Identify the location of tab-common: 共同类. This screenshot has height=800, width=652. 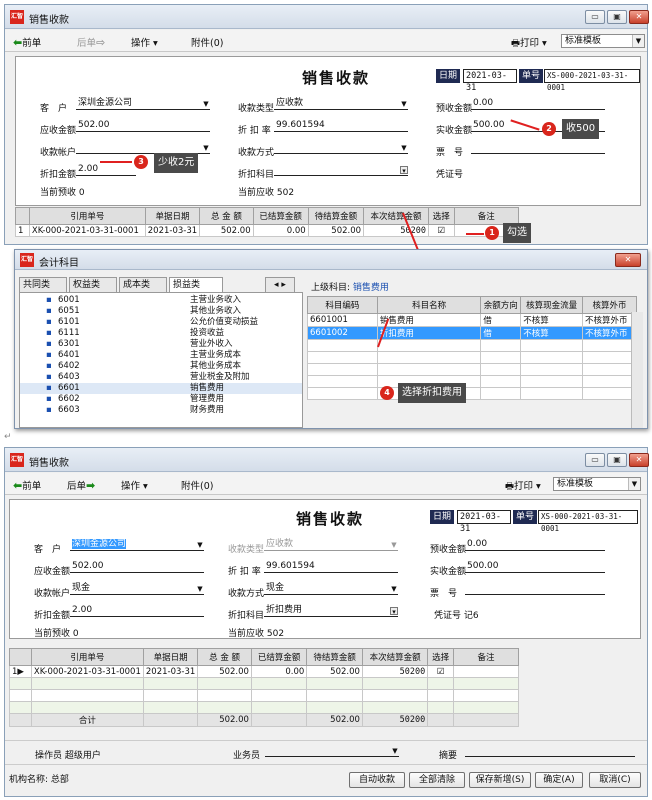
(43, 285).